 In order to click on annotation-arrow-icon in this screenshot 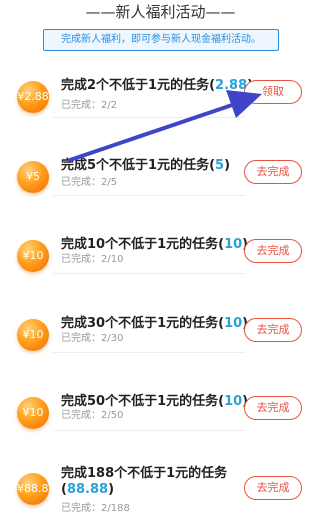, I will do `click(165, 126)`.